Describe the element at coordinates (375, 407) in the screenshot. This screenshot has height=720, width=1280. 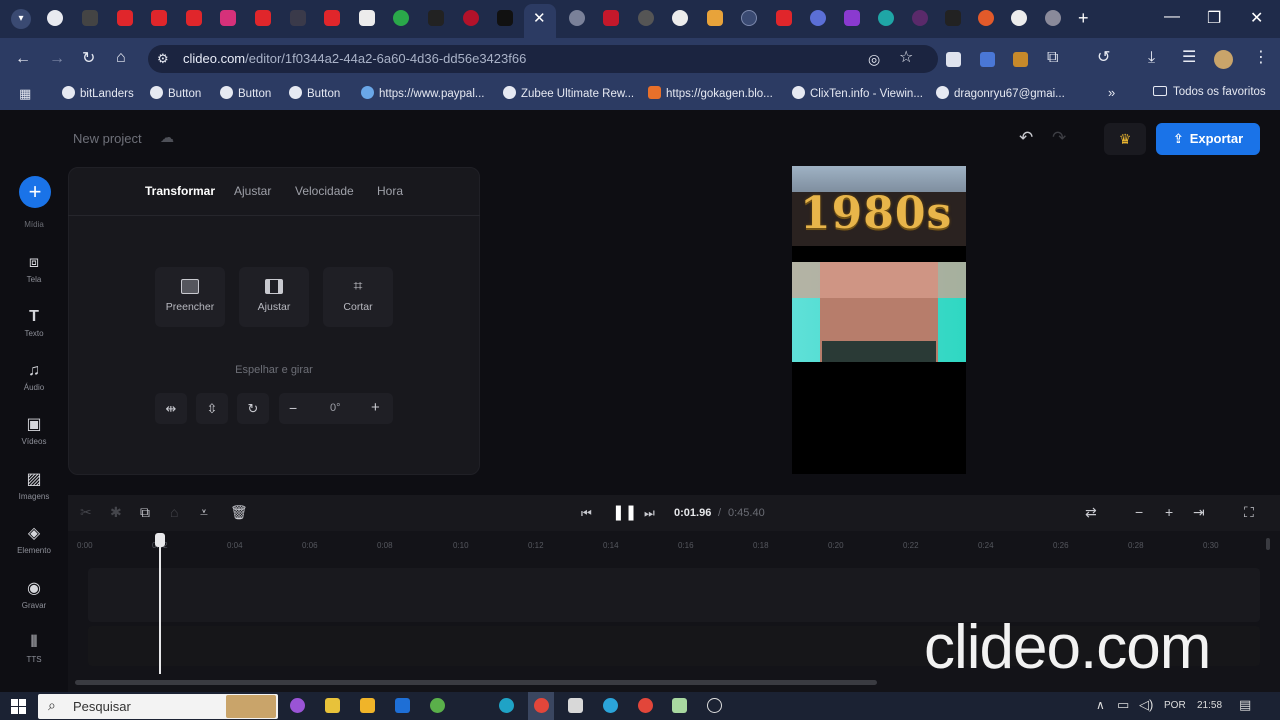
I see `rotate-increase-icon: +` at that location.